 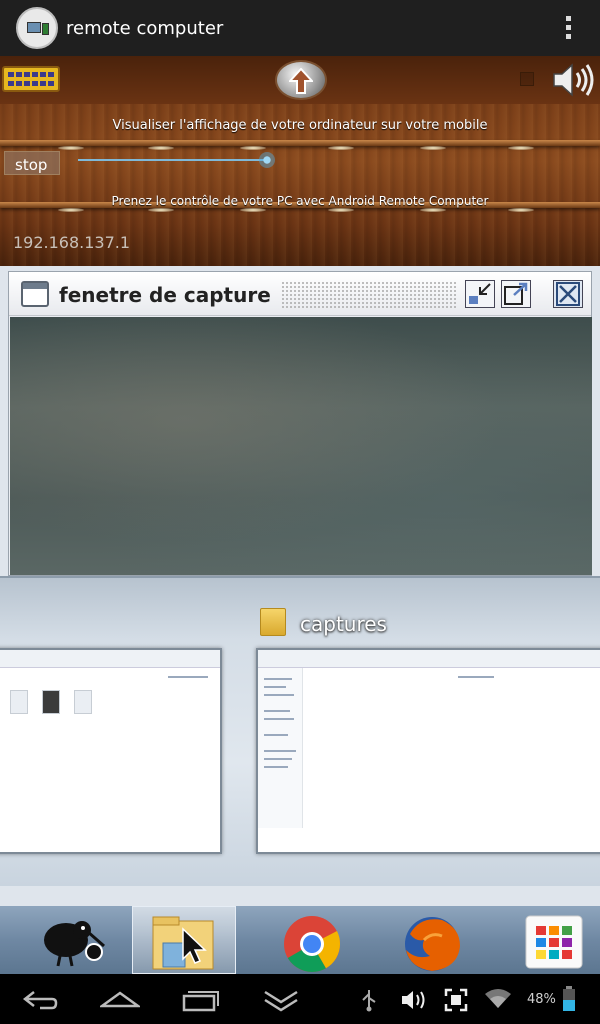 I want to click on capture-window-title: fenetre de capture, so click(x=165, y=295).